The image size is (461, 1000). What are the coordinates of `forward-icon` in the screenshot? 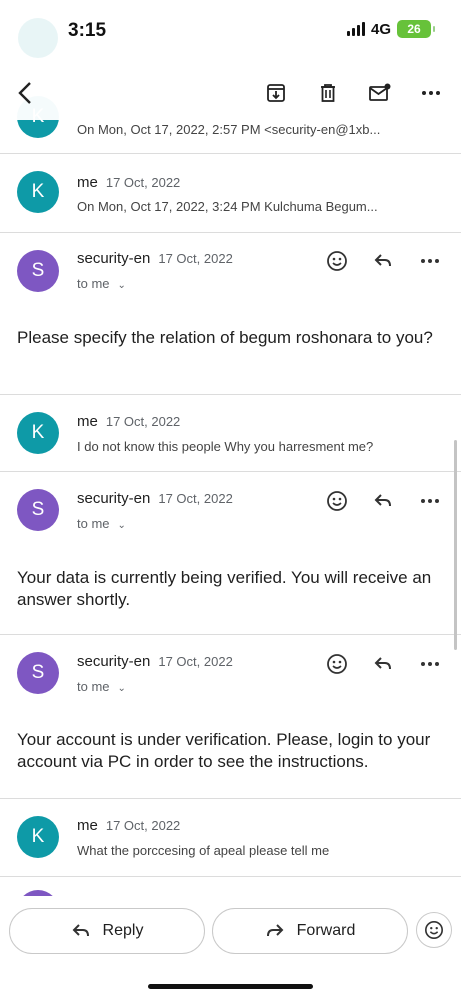 It's located at (275, 930).